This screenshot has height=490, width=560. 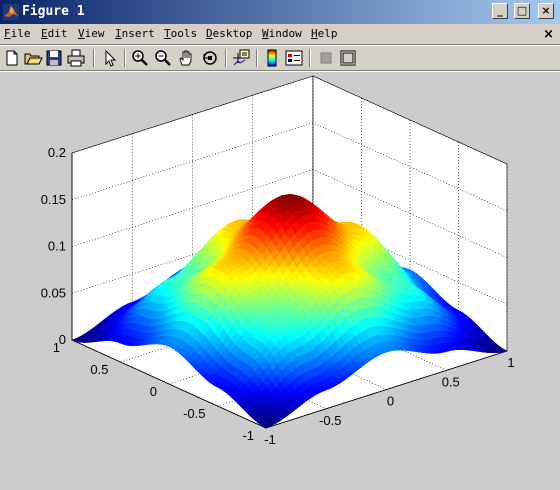 I want to click on menu-desktop: Desktop, so click(x=229, y=33).